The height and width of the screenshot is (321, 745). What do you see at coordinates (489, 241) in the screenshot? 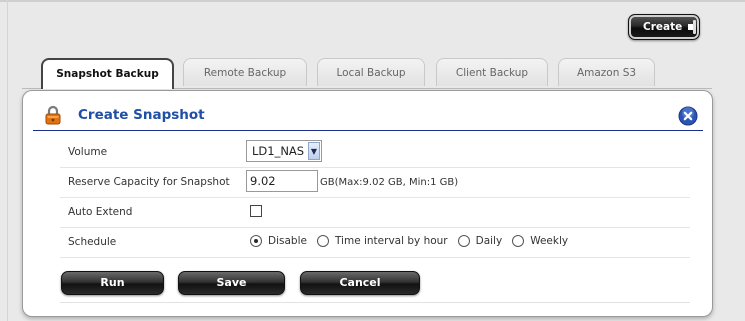
I see `schedule-option-label: Daily` at bounding box center [489, 241].